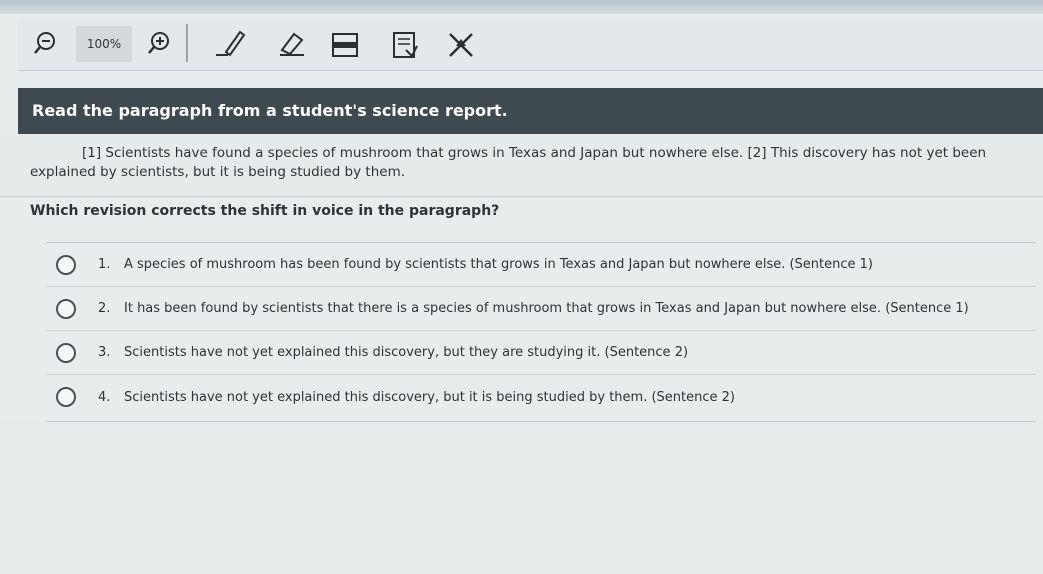 The width and height of the screenshot is (1043, 574). I want to click on answer-number: 3., so click(104, 352).